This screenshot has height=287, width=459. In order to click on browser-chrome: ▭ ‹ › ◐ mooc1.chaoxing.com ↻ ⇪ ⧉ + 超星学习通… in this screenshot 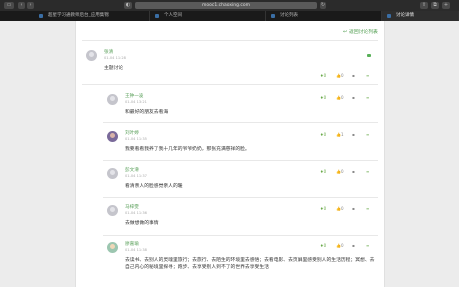, I will do `click(229, 10)`.